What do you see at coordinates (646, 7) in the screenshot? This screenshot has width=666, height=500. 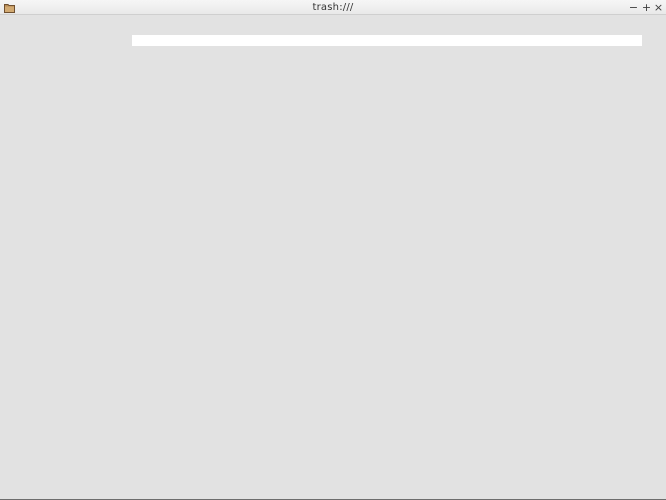 I see `maximize-icon: +` at bounding box center [646, 7].